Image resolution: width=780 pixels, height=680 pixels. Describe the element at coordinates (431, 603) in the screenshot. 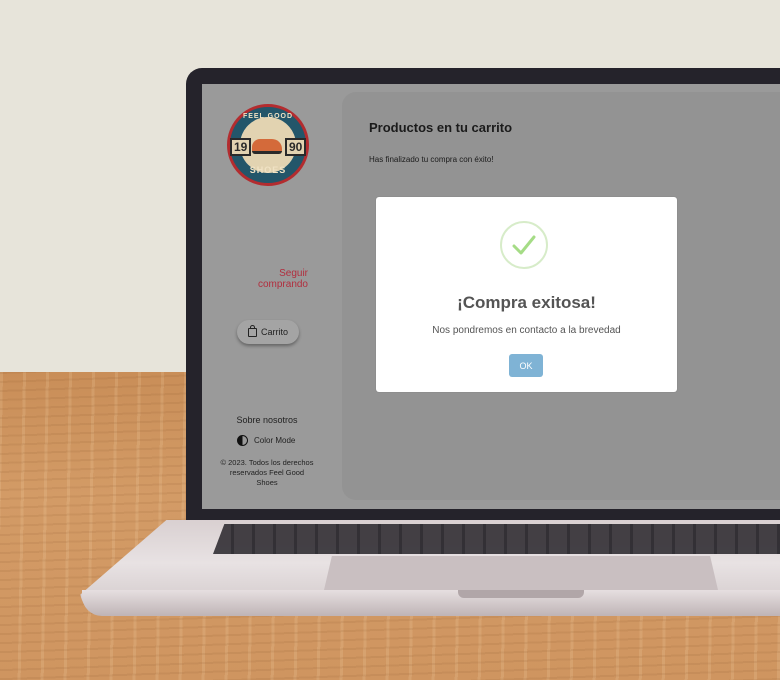

I see `laptop-front-edge` at that location.